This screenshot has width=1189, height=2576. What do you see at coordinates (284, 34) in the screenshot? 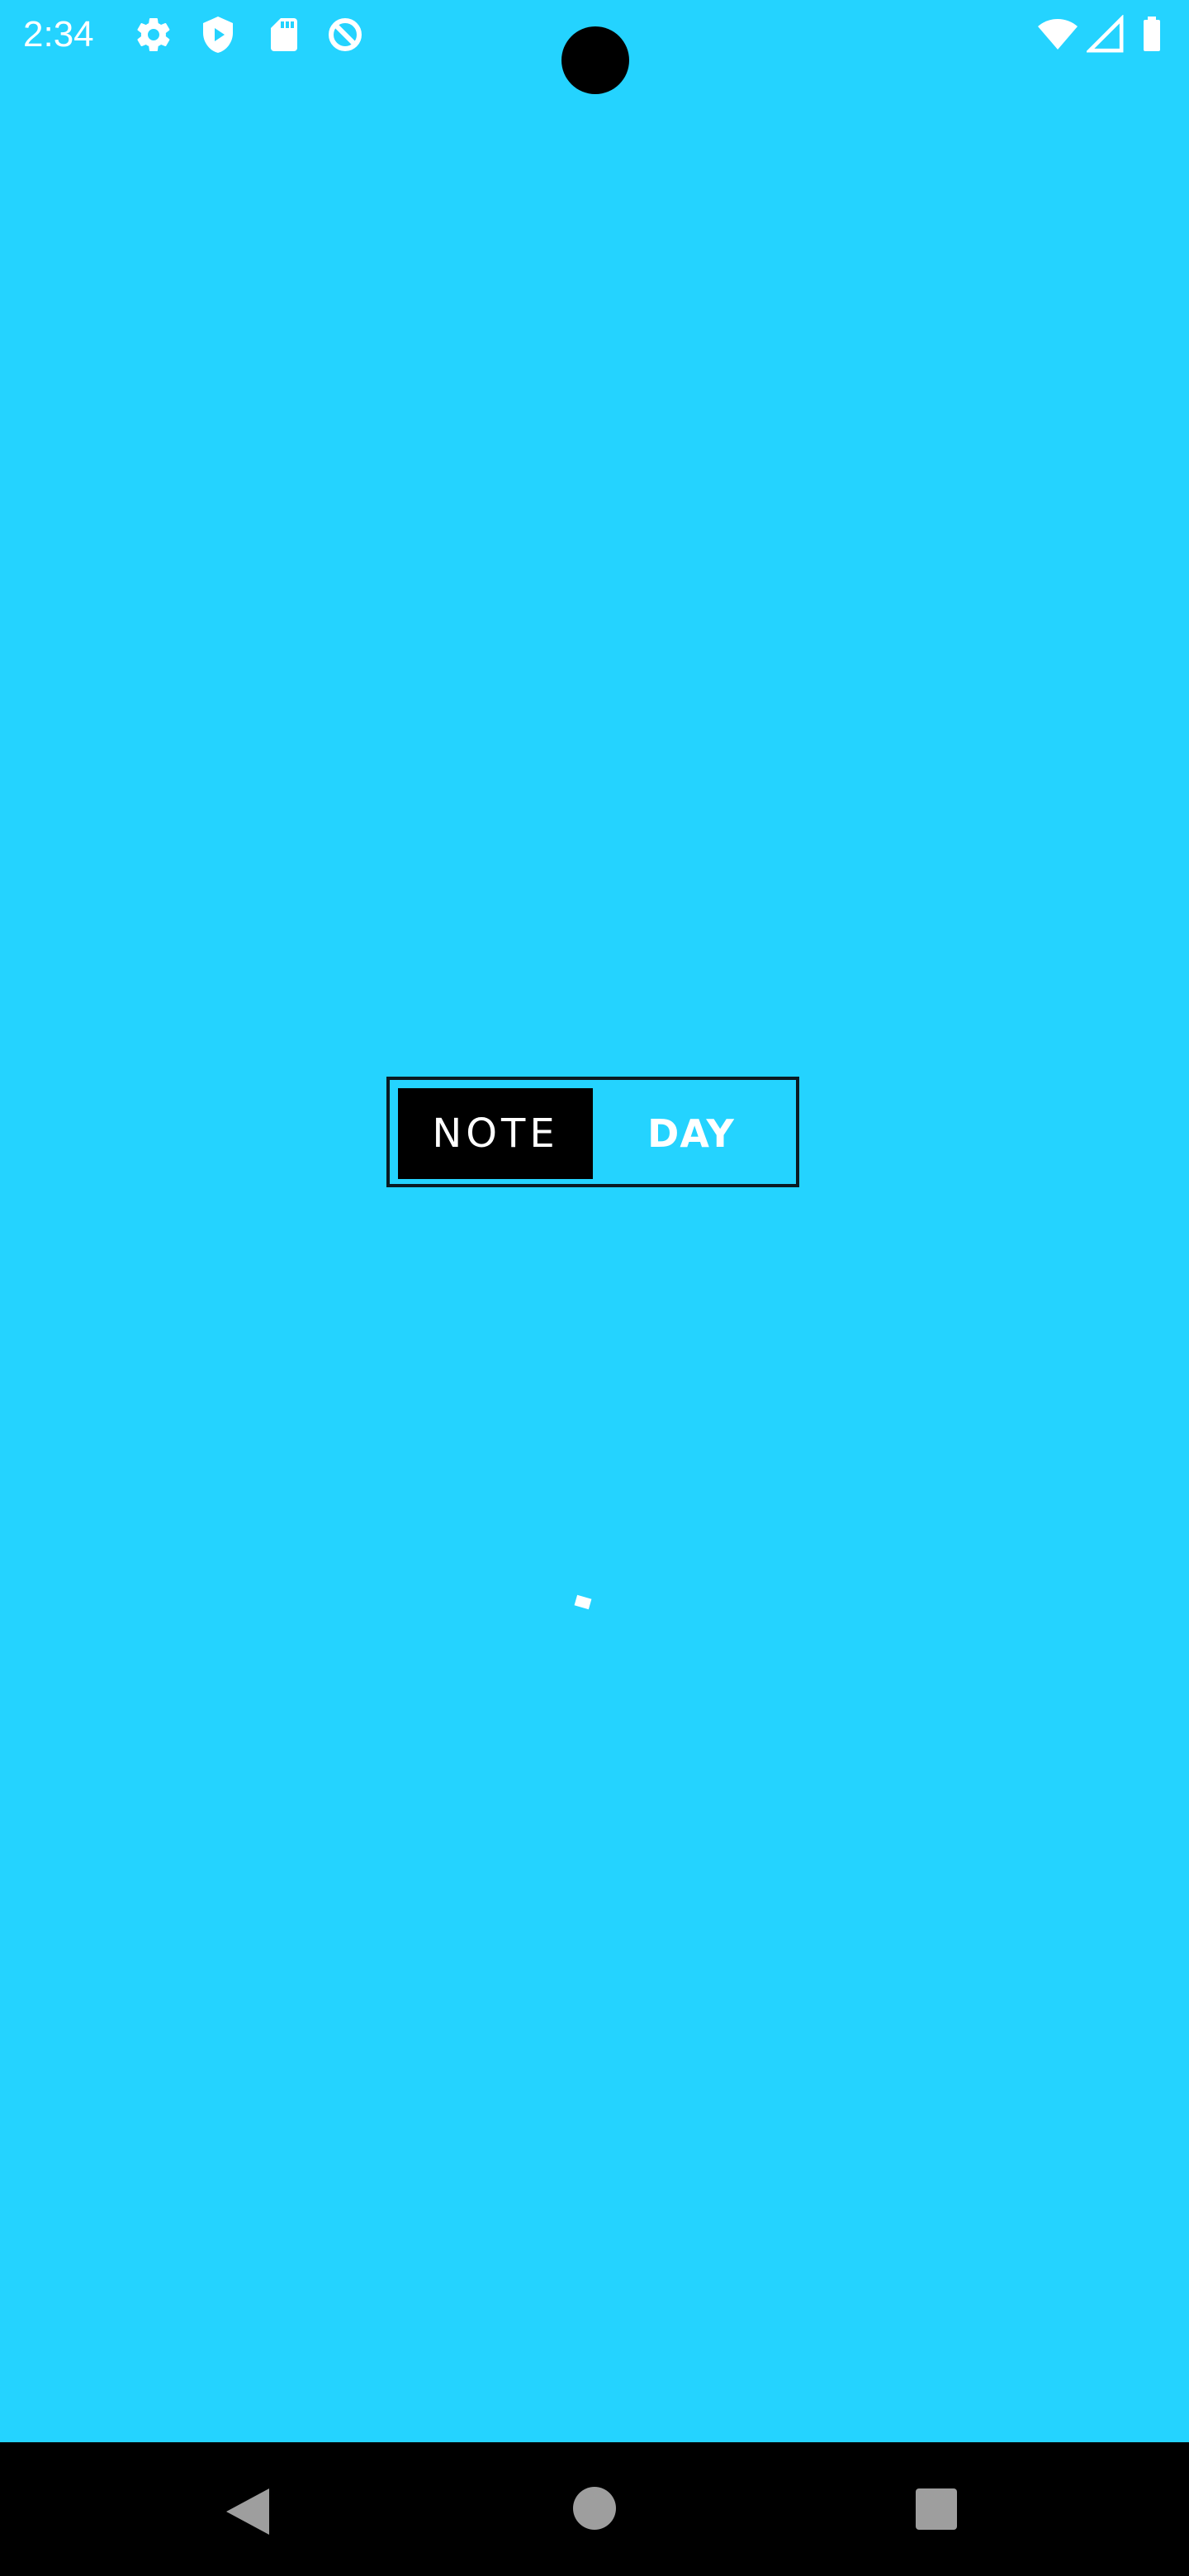
I see `sd-card-icon` at bounding box center [284, 34].